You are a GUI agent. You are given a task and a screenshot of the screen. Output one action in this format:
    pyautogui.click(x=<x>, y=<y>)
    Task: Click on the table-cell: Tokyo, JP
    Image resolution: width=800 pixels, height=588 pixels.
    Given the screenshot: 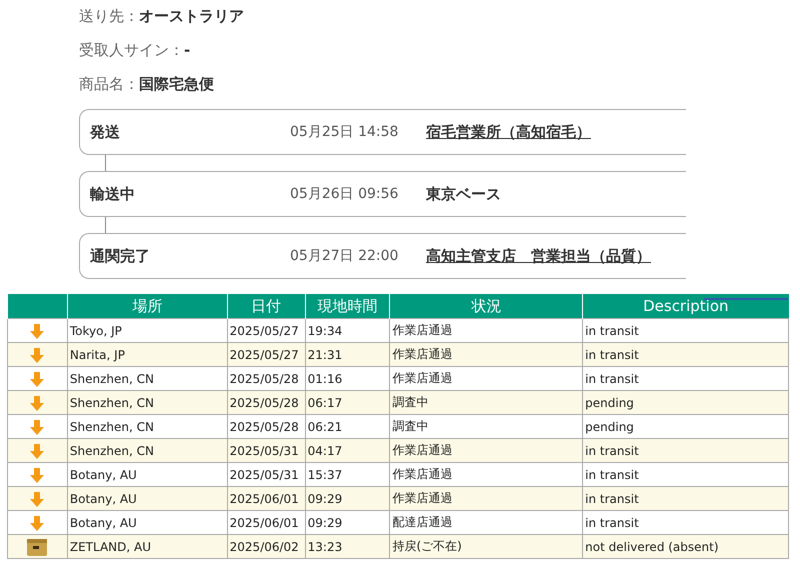 What is the action you would take?
    pyautogui.click(x=147, y=330)
    